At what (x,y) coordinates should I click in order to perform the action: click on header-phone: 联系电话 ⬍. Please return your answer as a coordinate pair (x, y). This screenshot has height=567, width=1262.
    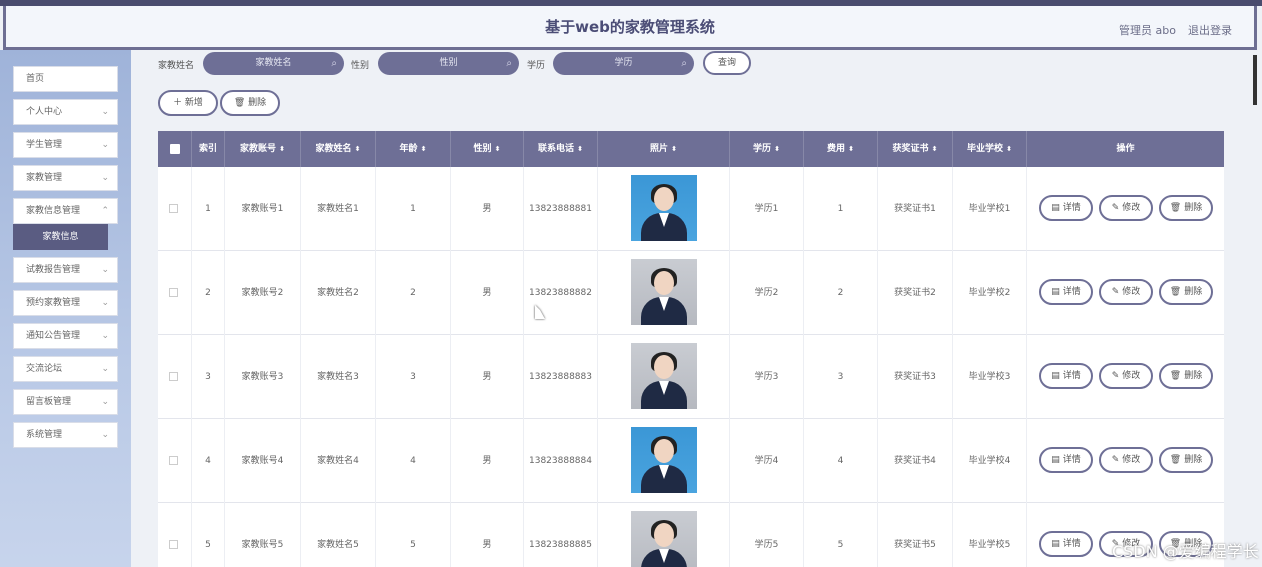
    Looking at the image, I should click on (561, 149).